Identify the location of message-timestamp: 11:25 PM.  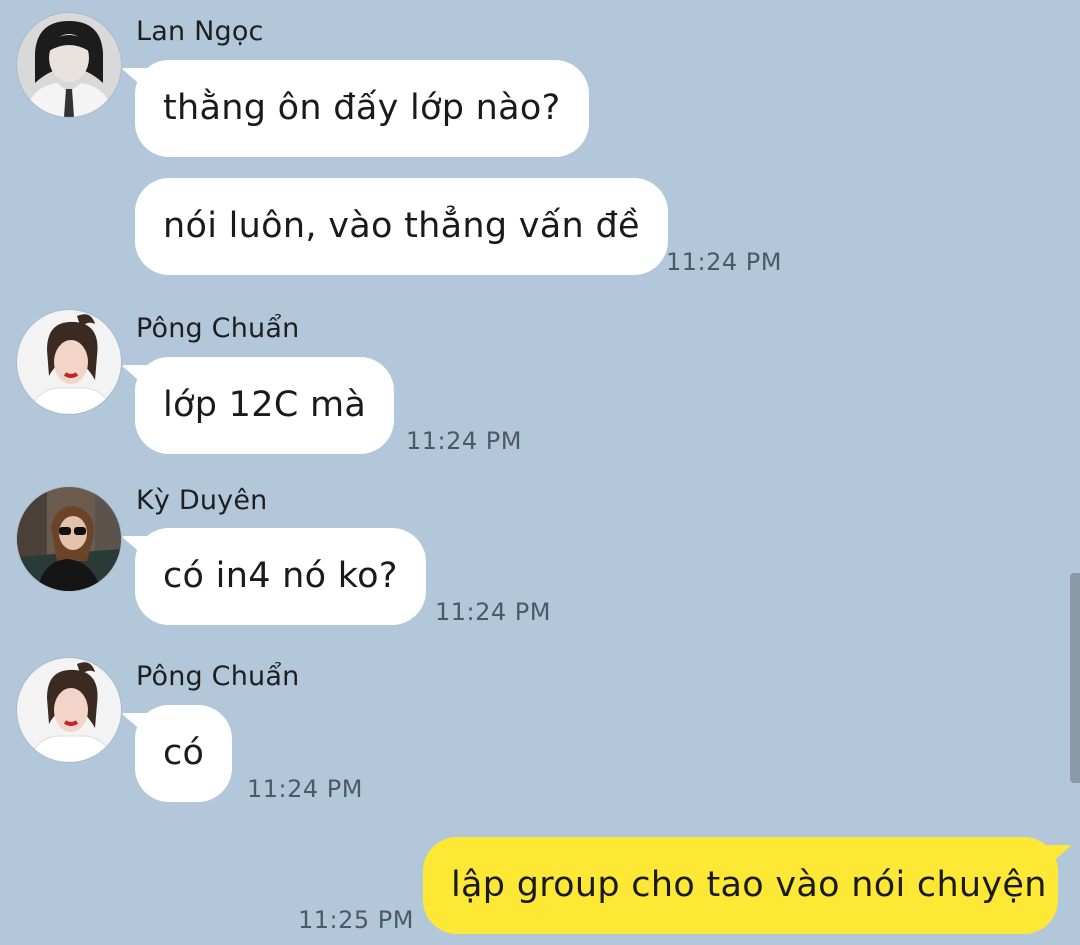
(356, 920).